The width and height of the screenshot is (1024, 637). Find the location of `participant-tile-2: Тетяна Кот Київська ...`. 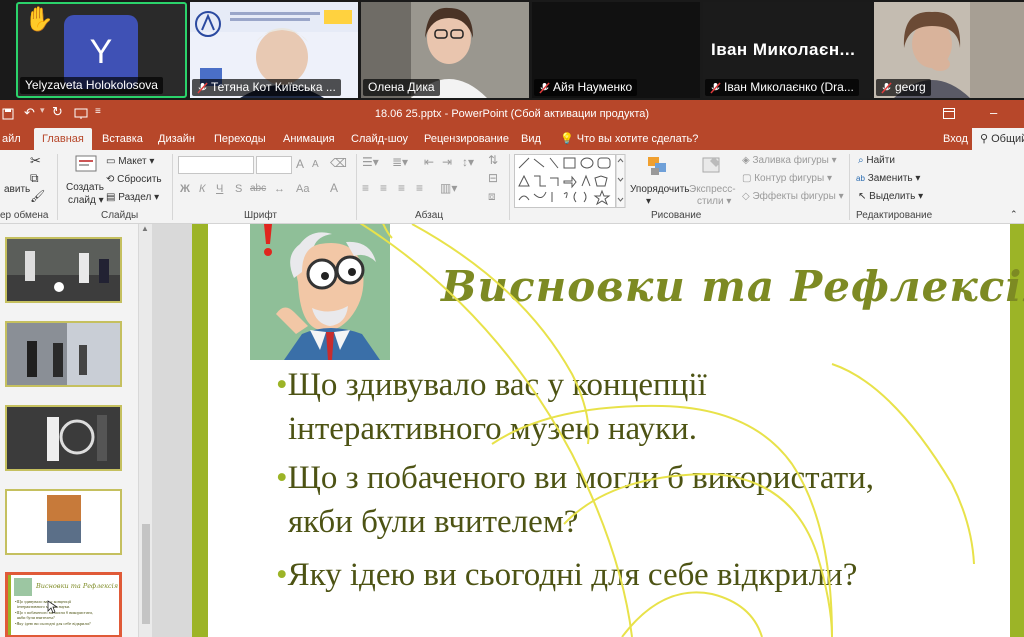

participant-tile-2: Тетяна Кот Київська ... is located at coordinates (274, 50).